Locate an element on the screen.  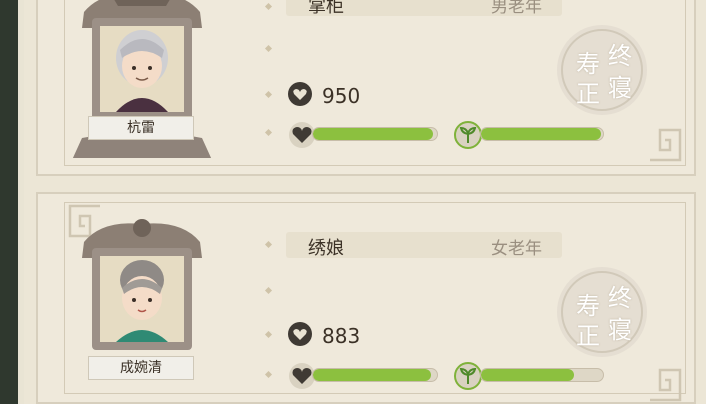
right-edge is located at coordinates (713, 202).